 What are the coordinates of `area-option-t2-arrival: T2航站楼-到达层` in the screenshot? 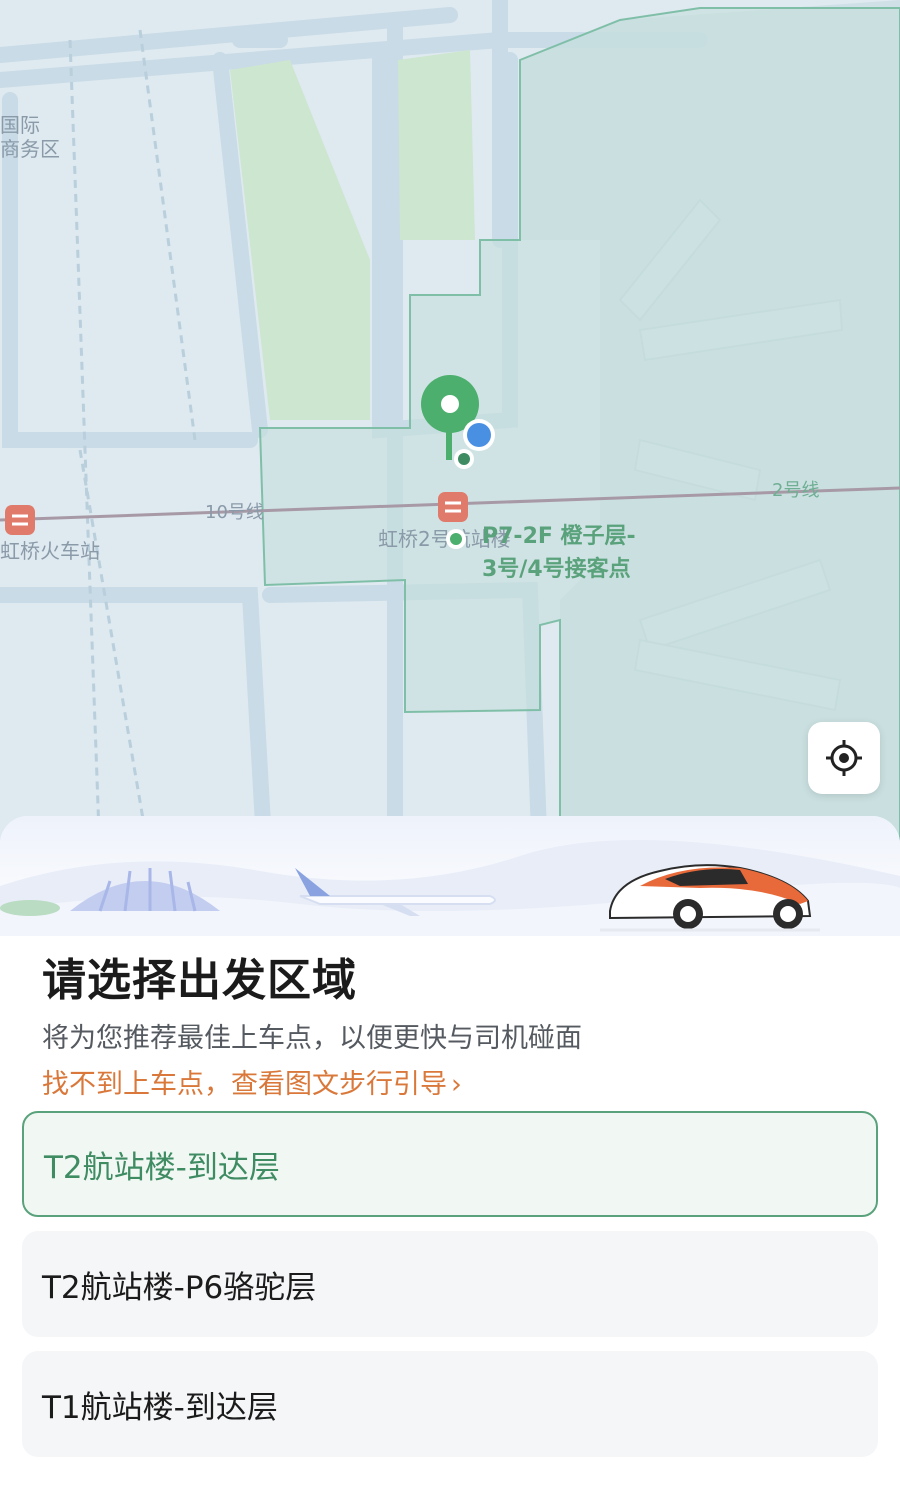 It's located at (450, 1164).